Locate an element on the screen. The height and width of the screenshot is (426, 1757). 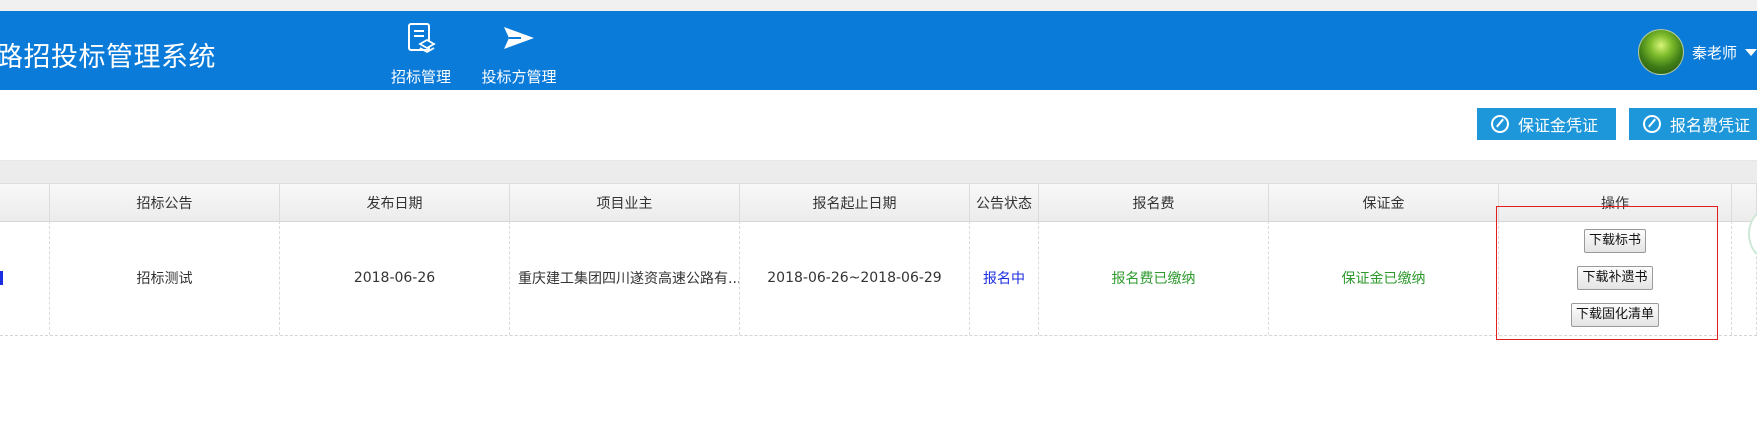
column-header-status: 公告状态 is located at coordinates (1004, 202).